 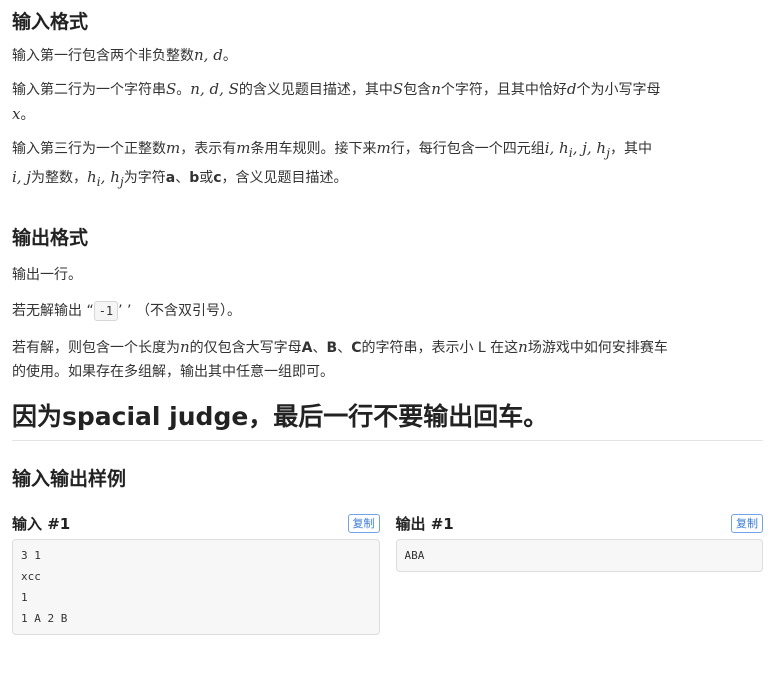 What do you see at coordinates (579, 573) in the screenshot?
I see `sample-output-column: 输出 #1 复制 ABA` at bounding box center [579, 573].